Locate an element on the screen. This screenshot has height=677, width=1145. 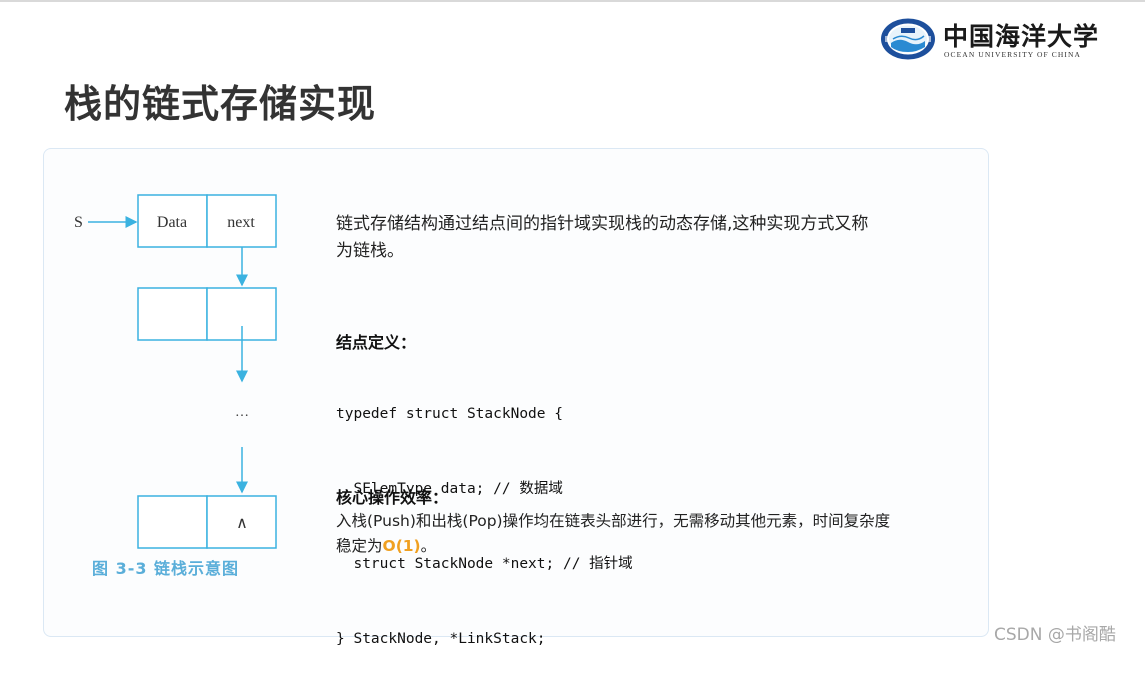
efficiency-heading: 核心操作效率： is located at coordinates (392, 497).